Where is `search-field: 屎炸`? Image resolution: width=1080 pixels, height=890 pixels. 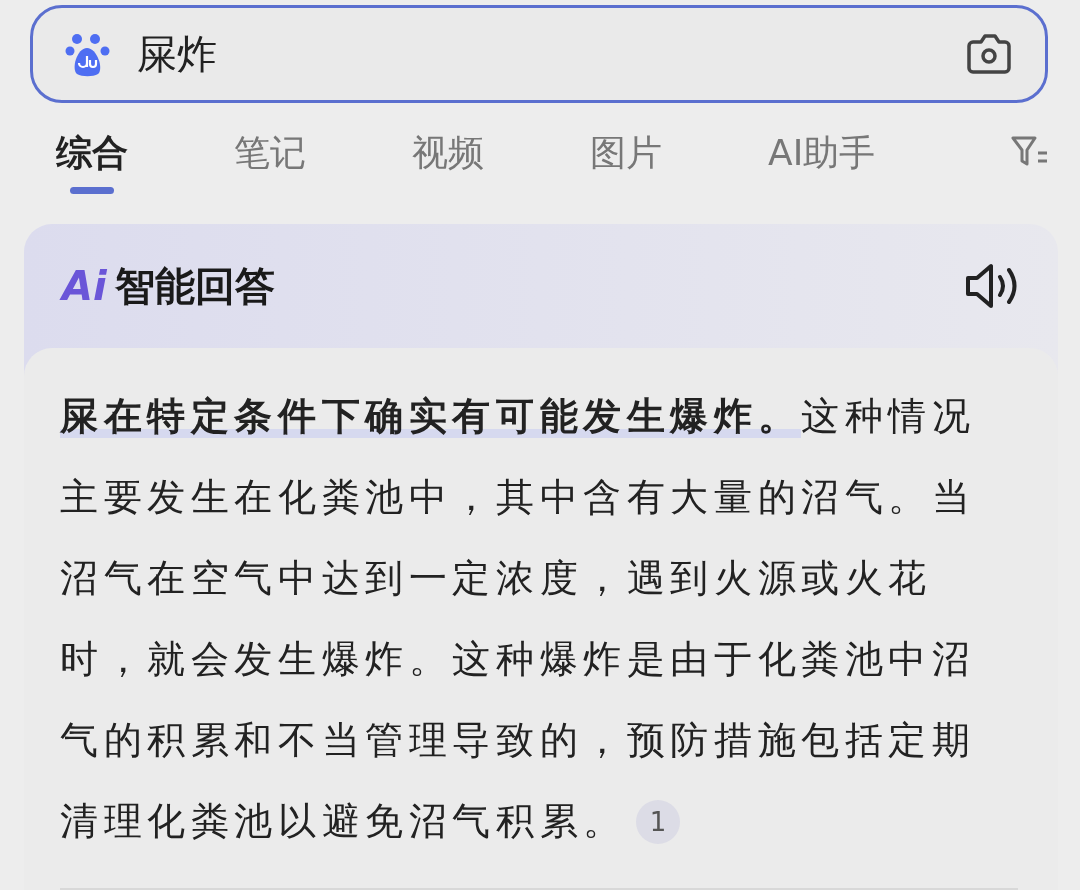 search-field: 屎炸 is located at coordinates (539, 54).